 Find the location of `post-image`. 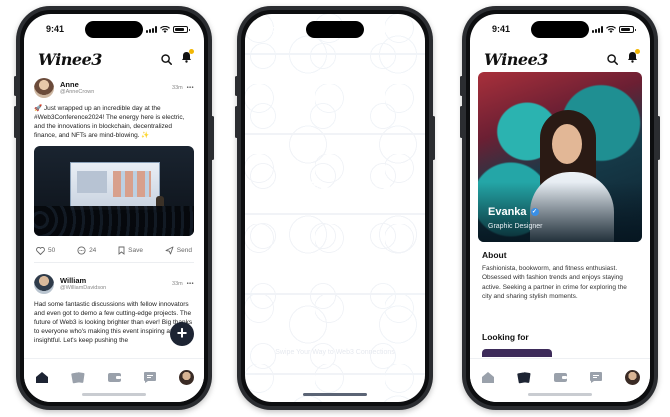

post-image is located at coordinates (114, 191).